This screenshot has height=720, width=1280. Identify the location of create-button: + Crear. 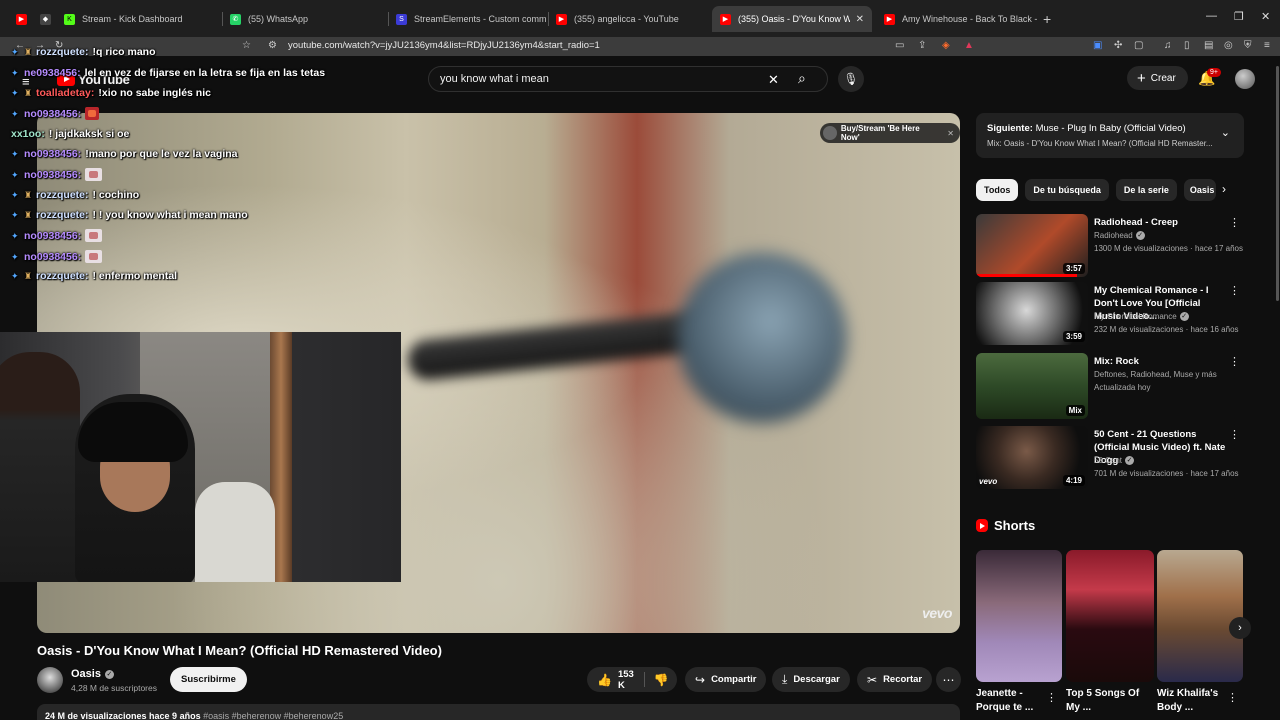
(1157, 78).